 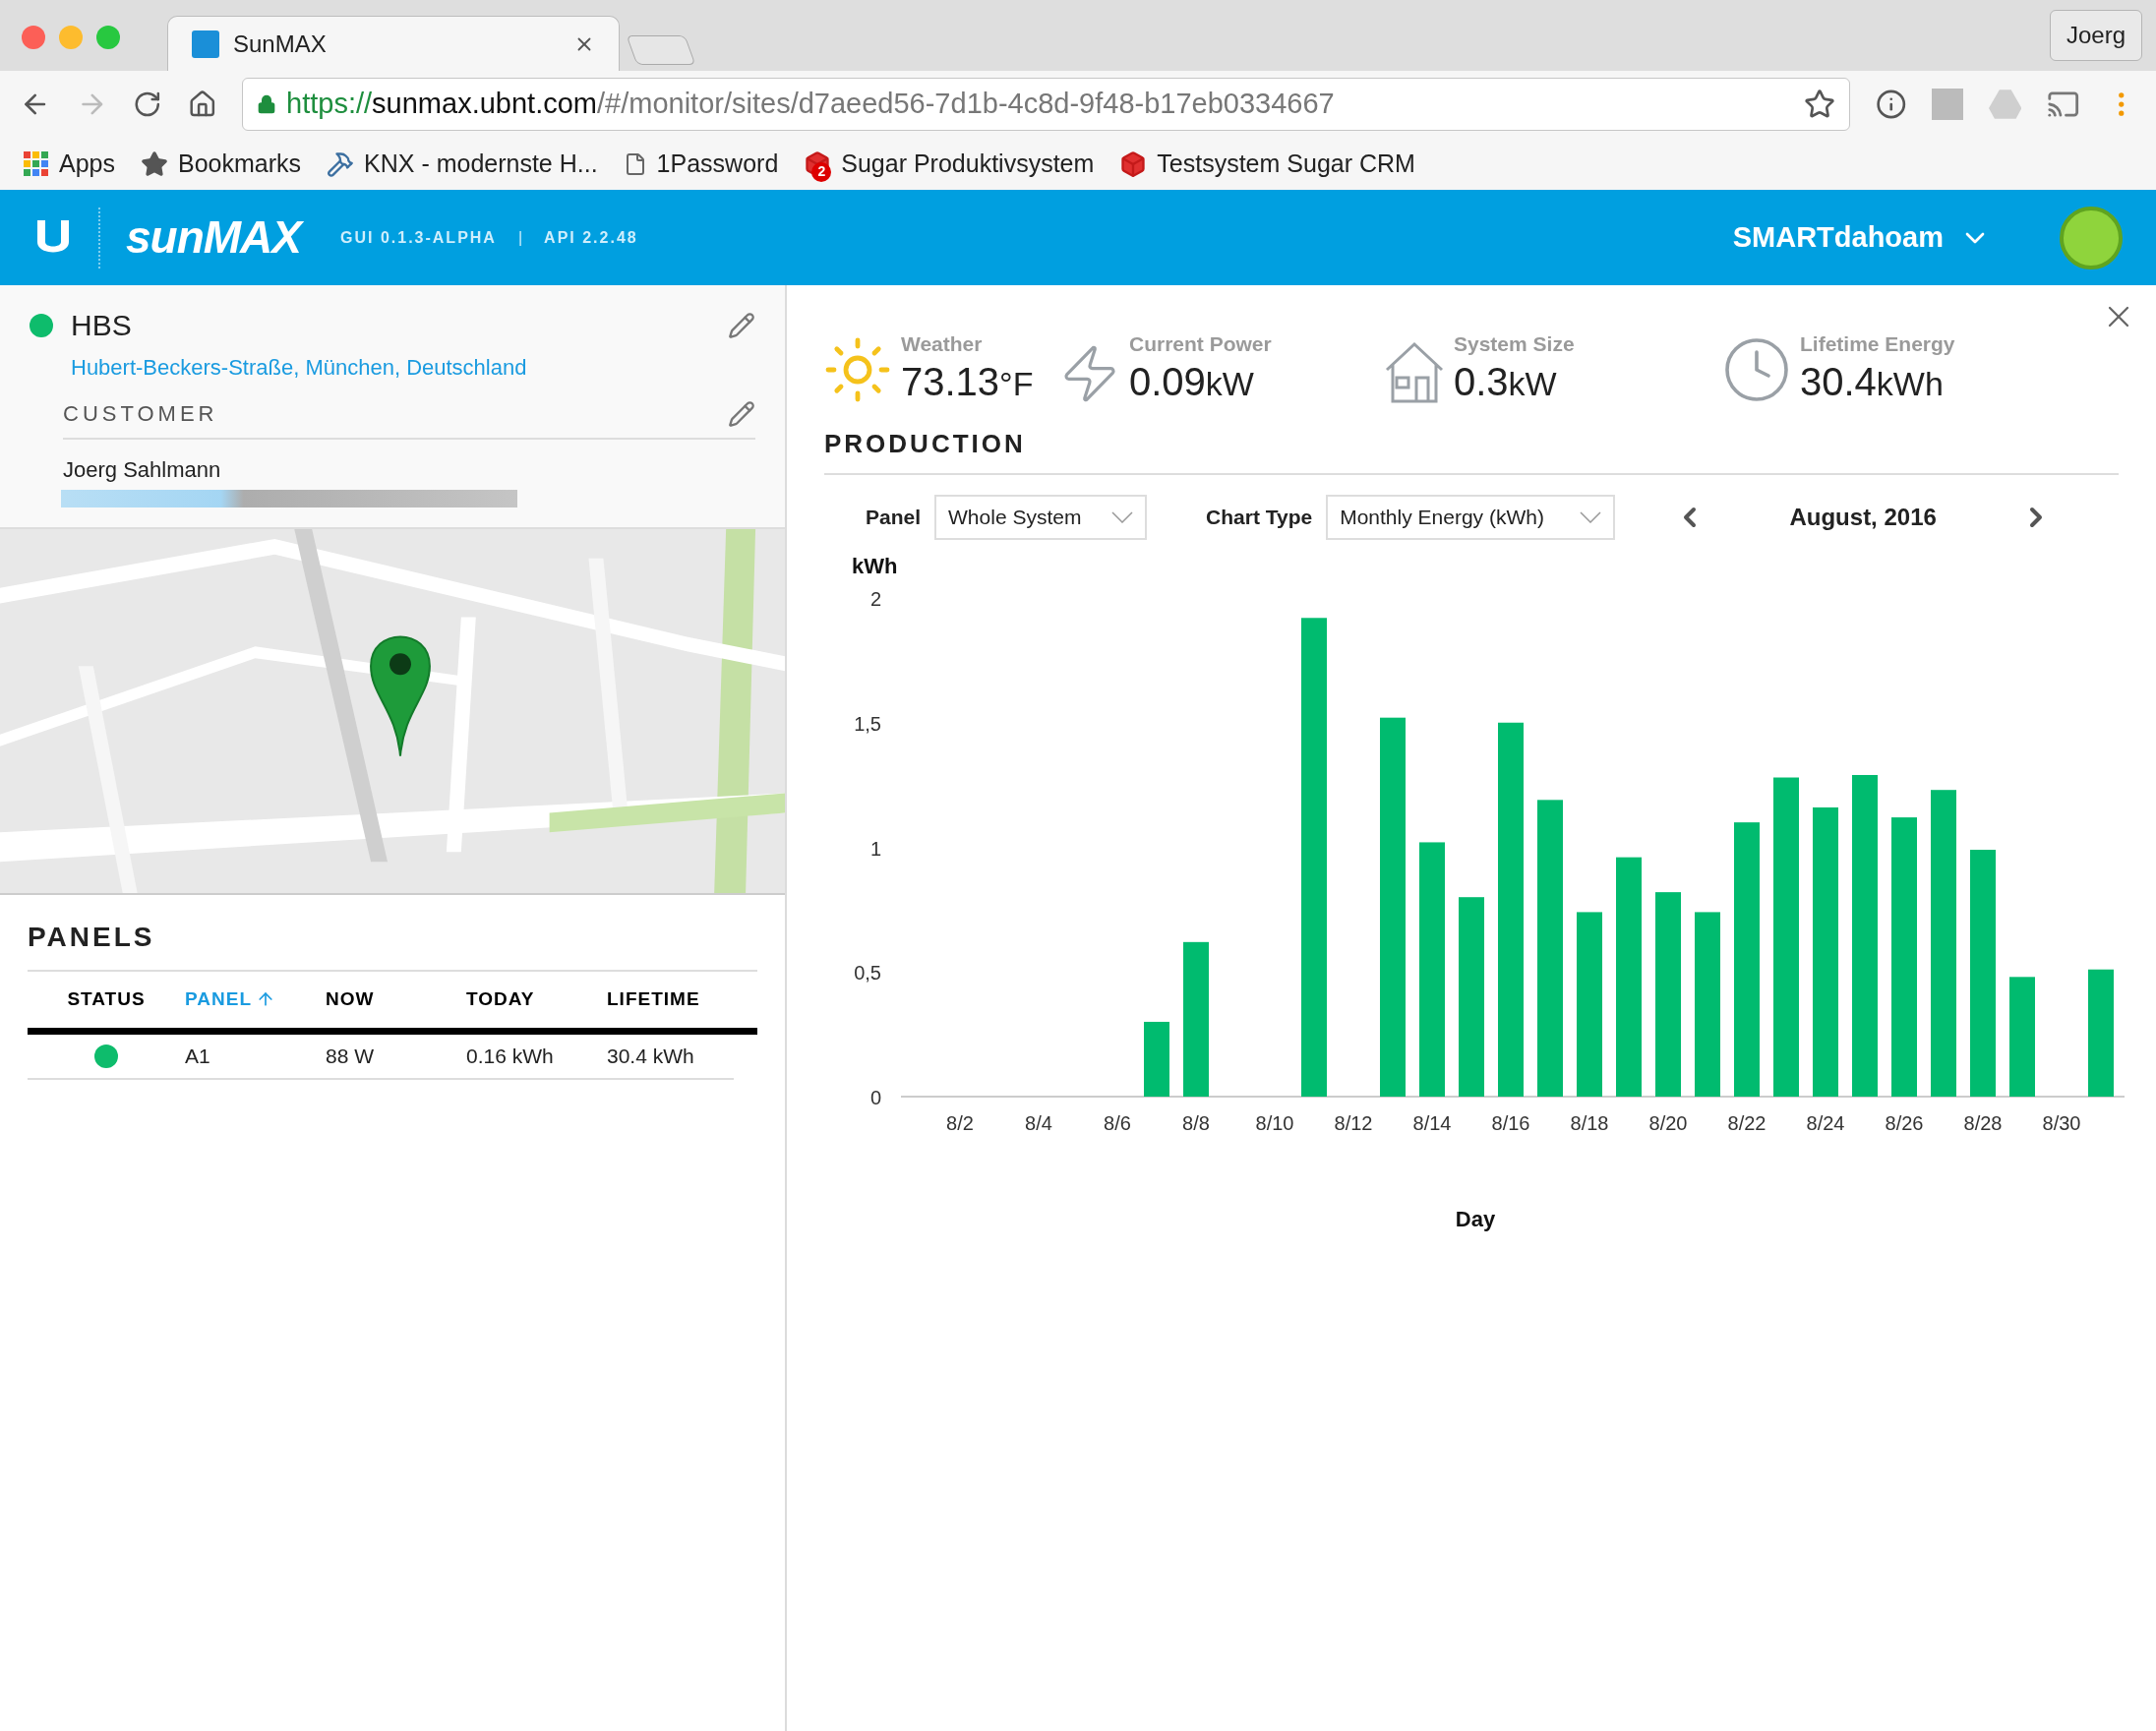 What do you see at coordinates (875, 599) in the screenshot?
I see `y-tick-label: 2` at bounding box center [875, 599].